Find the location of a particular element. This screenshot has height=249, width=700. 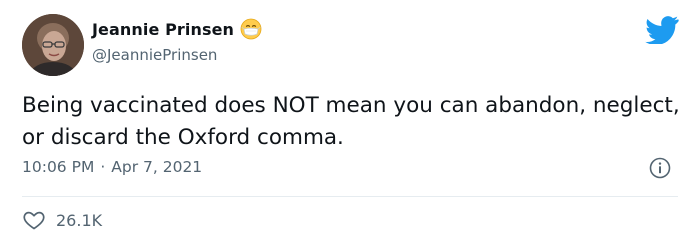

author-name-row: Jeannie Prinsen is located at coordinates (177, 29).